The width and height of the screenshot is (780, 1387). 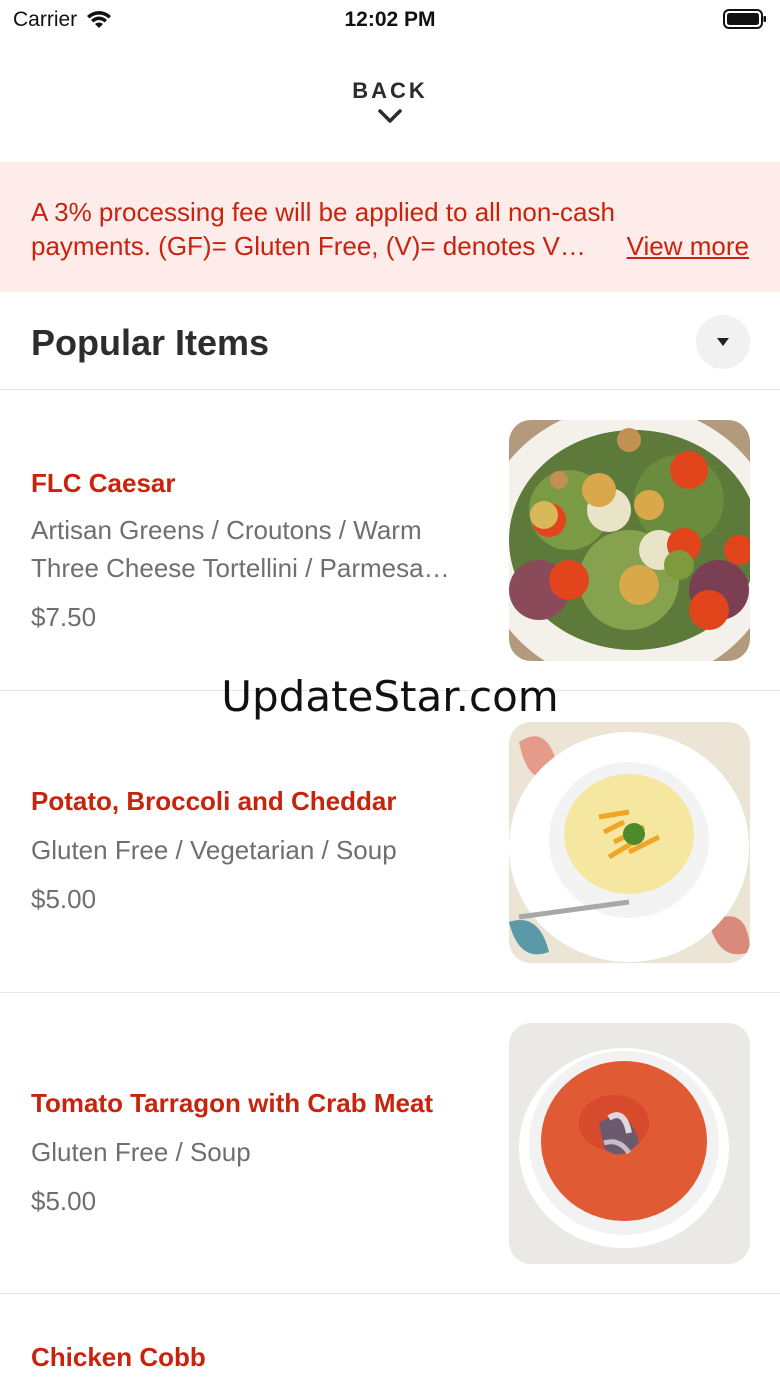 I want to click on view-more-link: View more, so click(x=688, y=246).